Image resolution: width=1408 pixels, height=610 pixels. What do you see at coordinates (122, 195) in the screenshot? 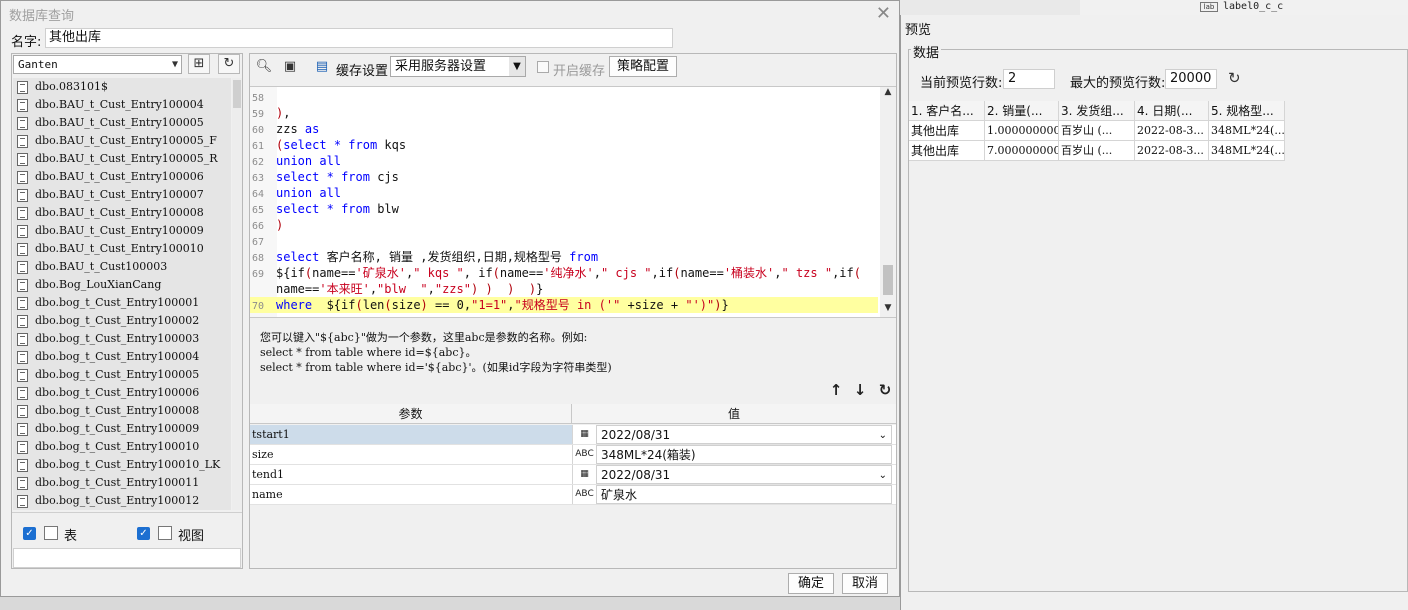
I see `table-list-item: dbo.BAU_t_Cust_Entry100007` at bounding box center [122, 195].